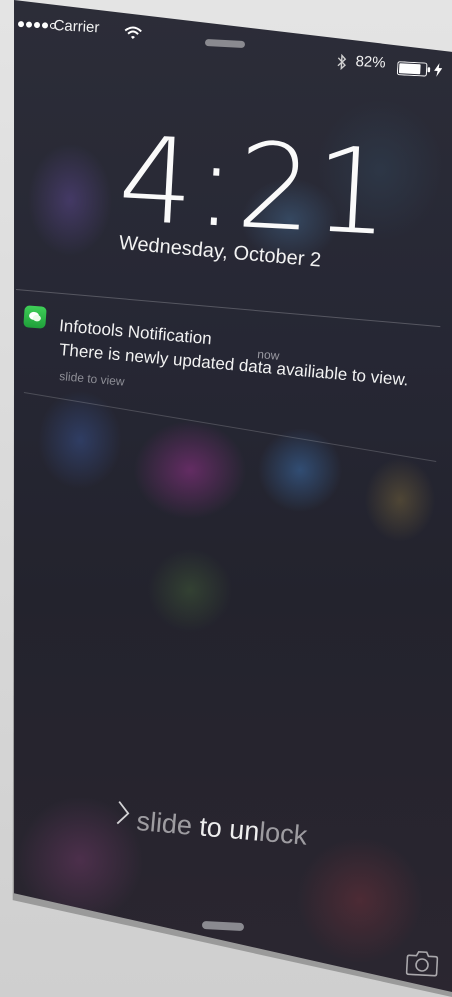 The height and width of the screenshot is (997, 452). Describe the element at coordinates (255, 186) in the screenshot. I see `clock-time: 4:21` at that location.